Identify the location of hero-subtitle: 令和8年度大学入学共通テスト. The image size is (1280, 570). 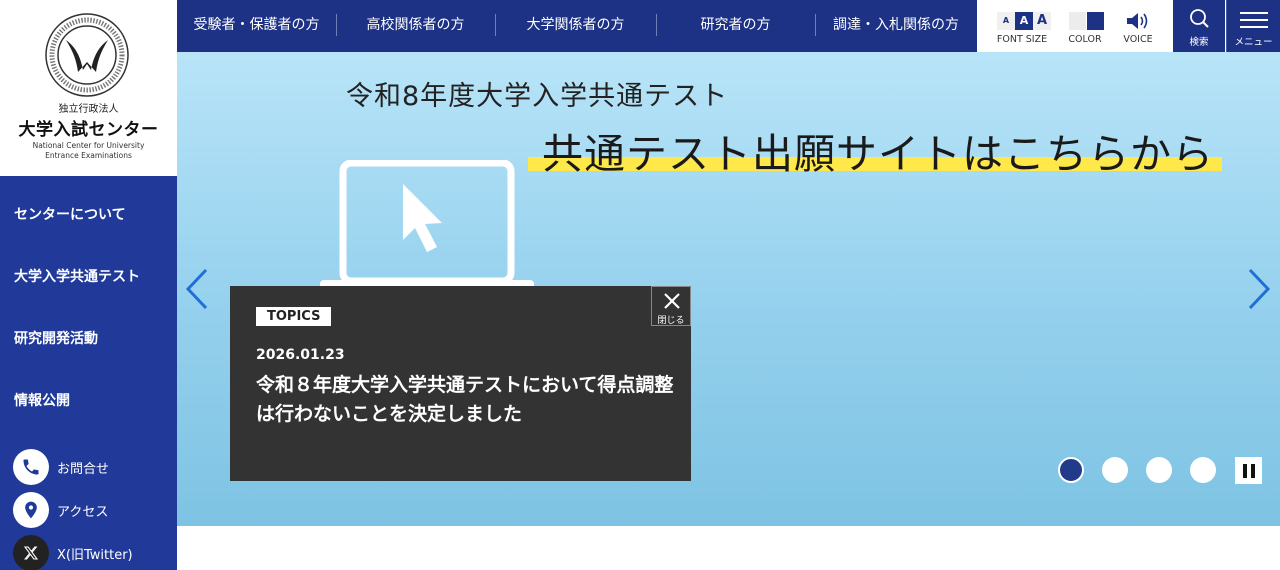
(537, 96).